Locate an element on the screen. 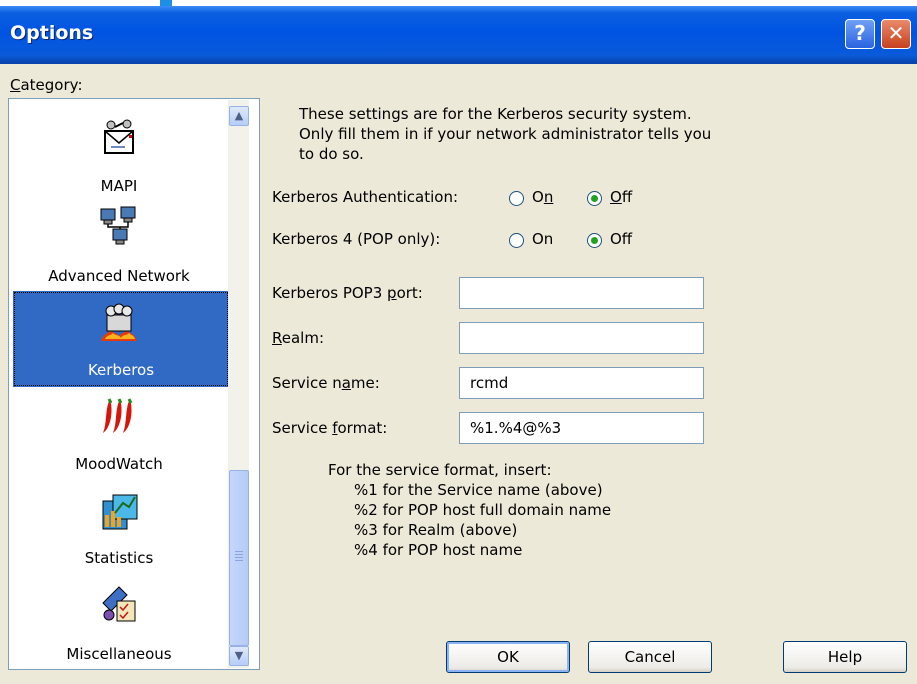 This screenshot has width=917, height=684. service-name-label: Service name: is located at coordinates (326, 383).